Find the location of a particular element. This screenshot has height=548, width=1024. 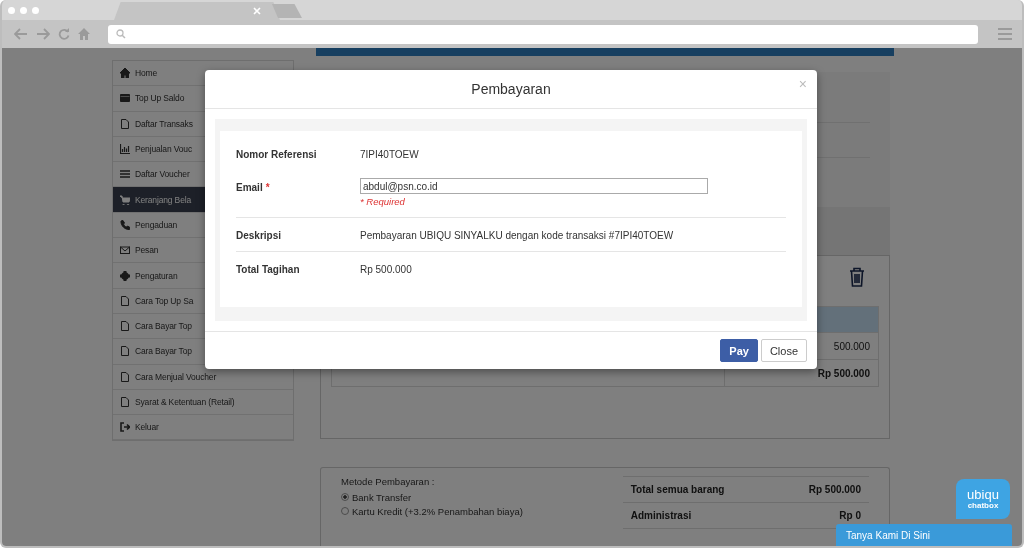

menu-icon is located at coordinates (1005, 34).